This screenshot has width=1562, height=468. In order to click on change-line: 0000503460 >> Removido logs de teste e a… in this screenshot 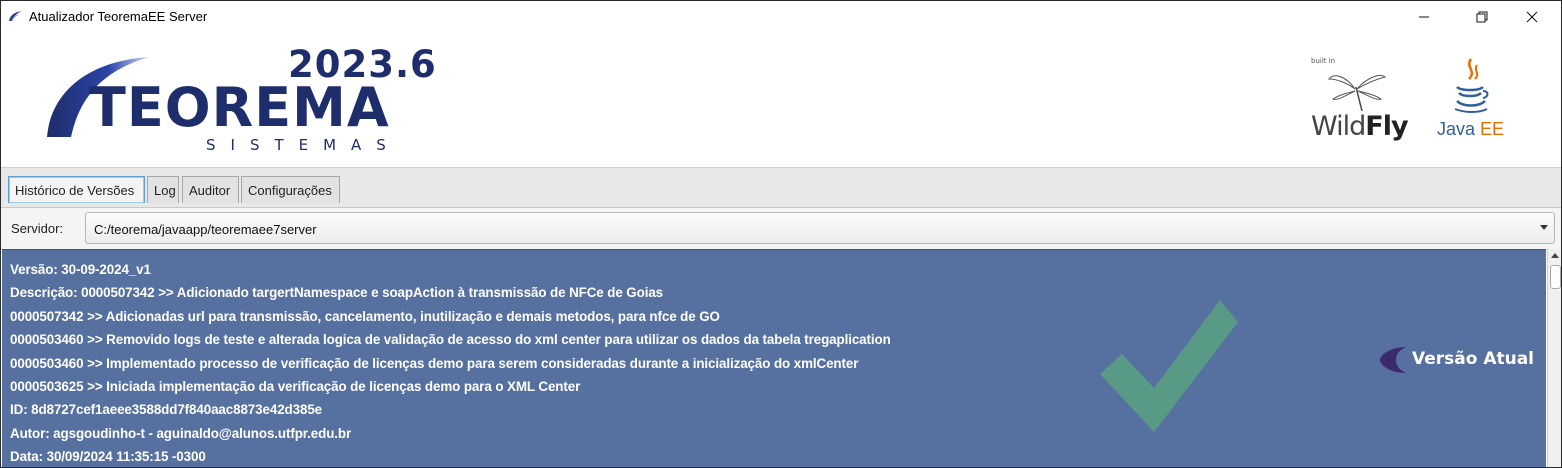, I will do `click(450, 340)`.